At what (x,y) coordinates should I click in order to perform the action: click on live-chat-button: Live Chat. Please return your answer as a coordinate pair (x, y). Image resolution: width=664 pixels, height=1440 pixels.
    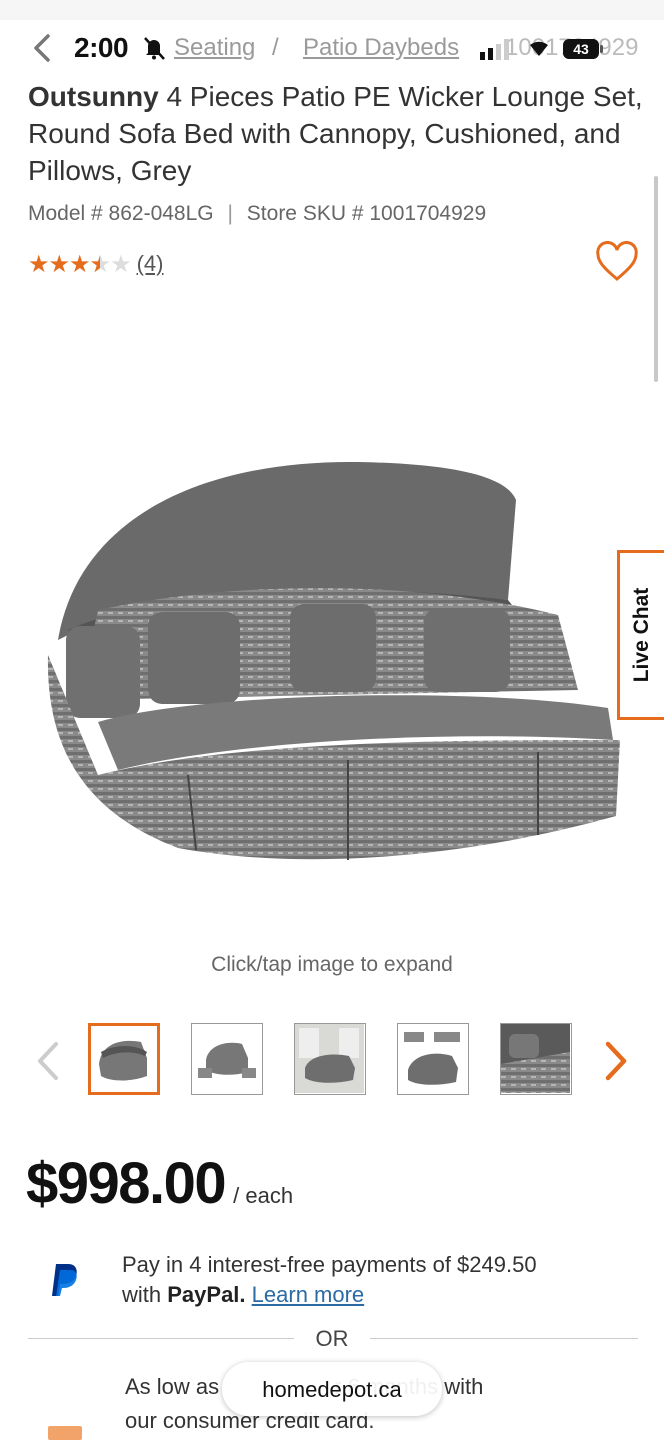
    Looking at the image, I should click on (640, 635).